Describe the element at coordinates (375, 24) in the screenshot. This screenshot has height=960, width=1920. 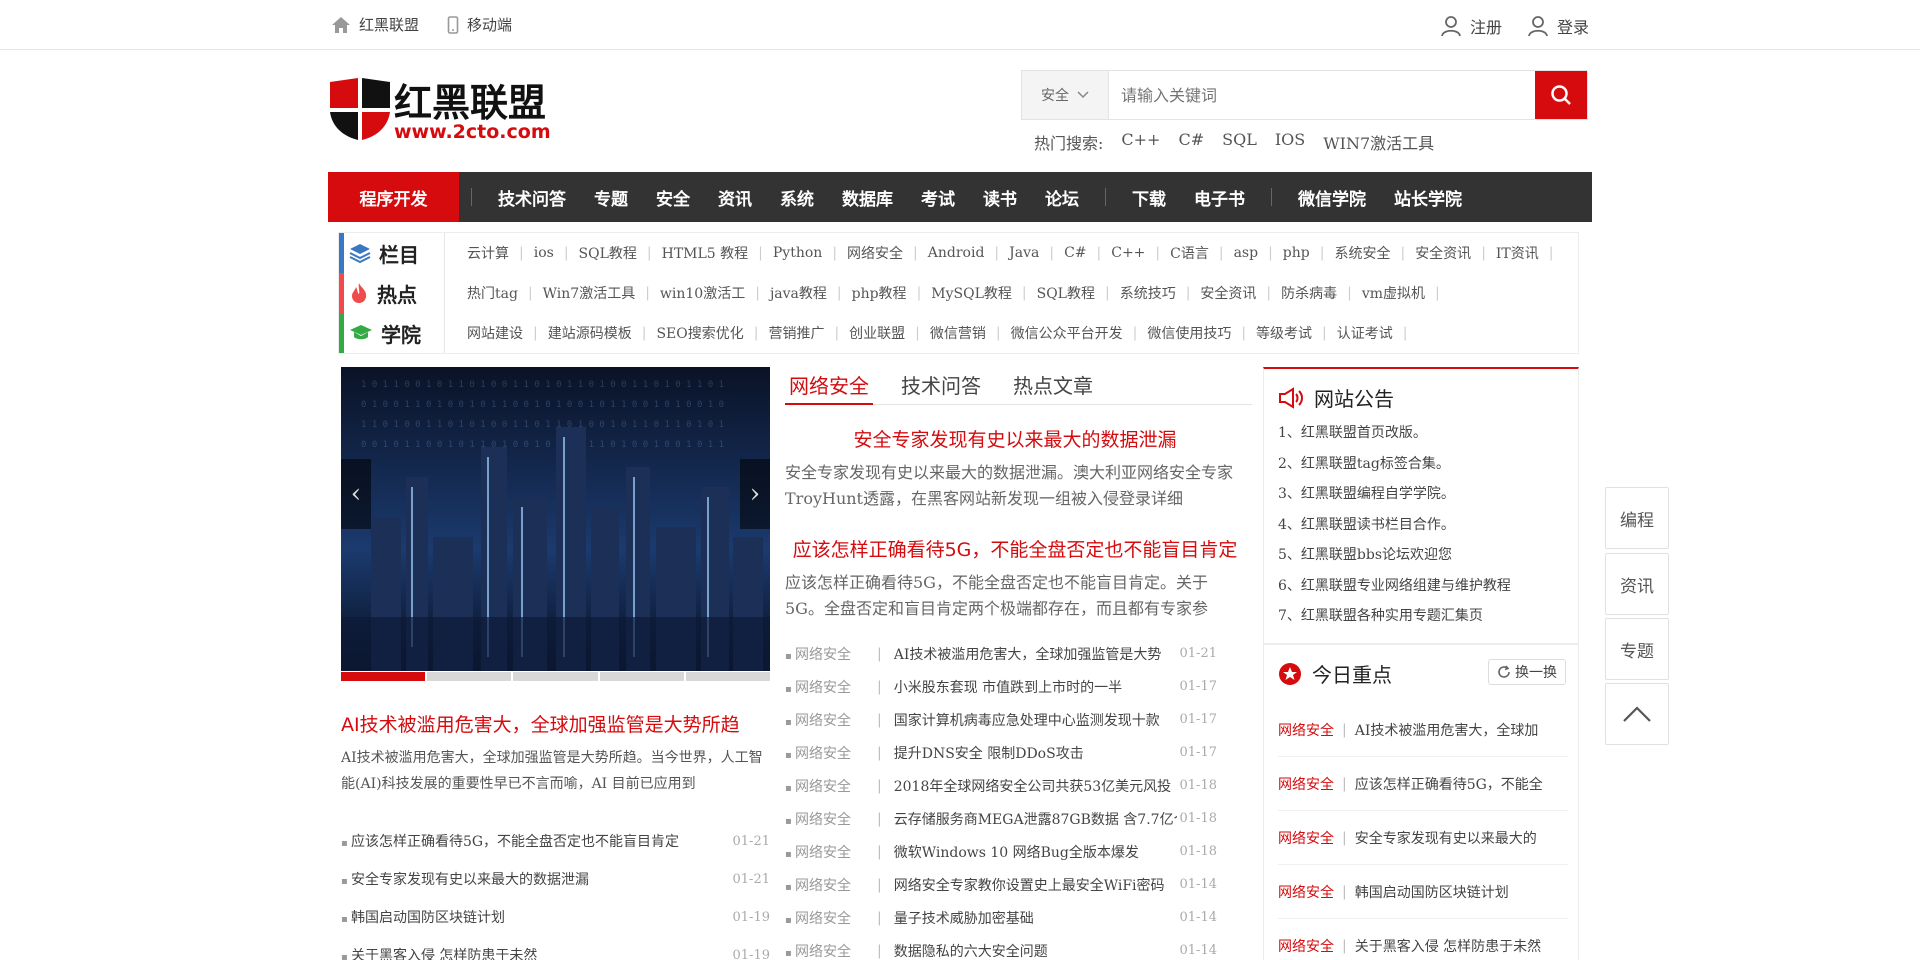
I see `home-link: 红黑联盟` at that location.